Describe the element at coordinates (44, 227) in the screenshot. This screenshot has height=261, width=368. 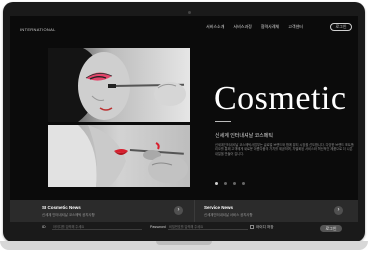
I see `id-label: ID` at that location.